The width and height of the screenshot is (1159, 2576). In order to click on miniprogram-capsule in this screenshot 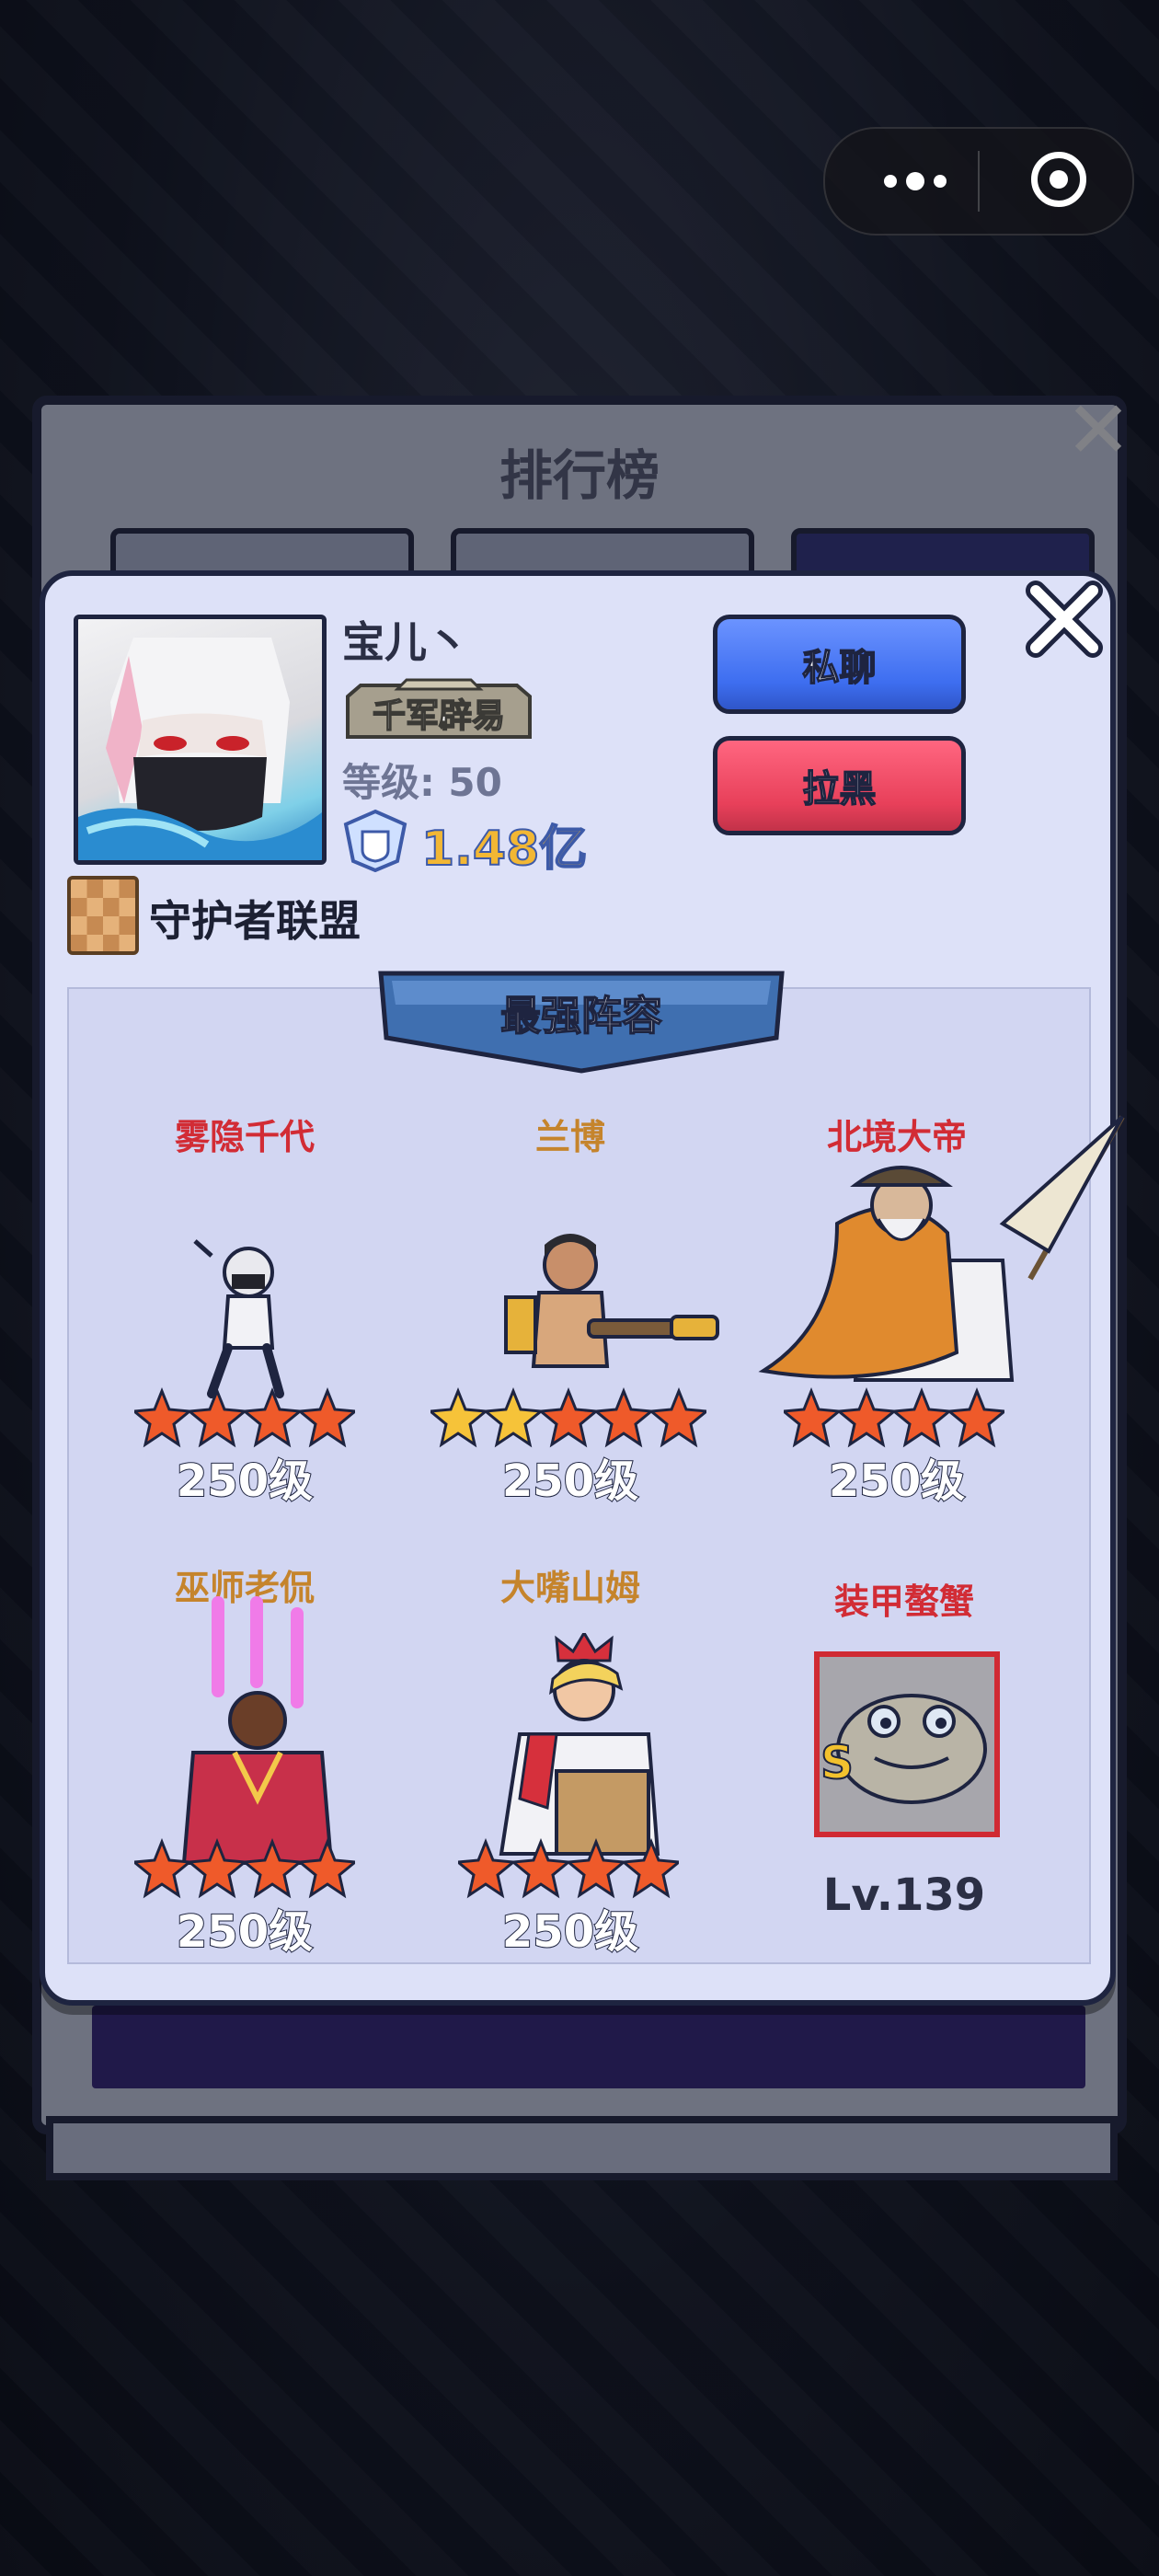, I will do `click(978, 181)`.